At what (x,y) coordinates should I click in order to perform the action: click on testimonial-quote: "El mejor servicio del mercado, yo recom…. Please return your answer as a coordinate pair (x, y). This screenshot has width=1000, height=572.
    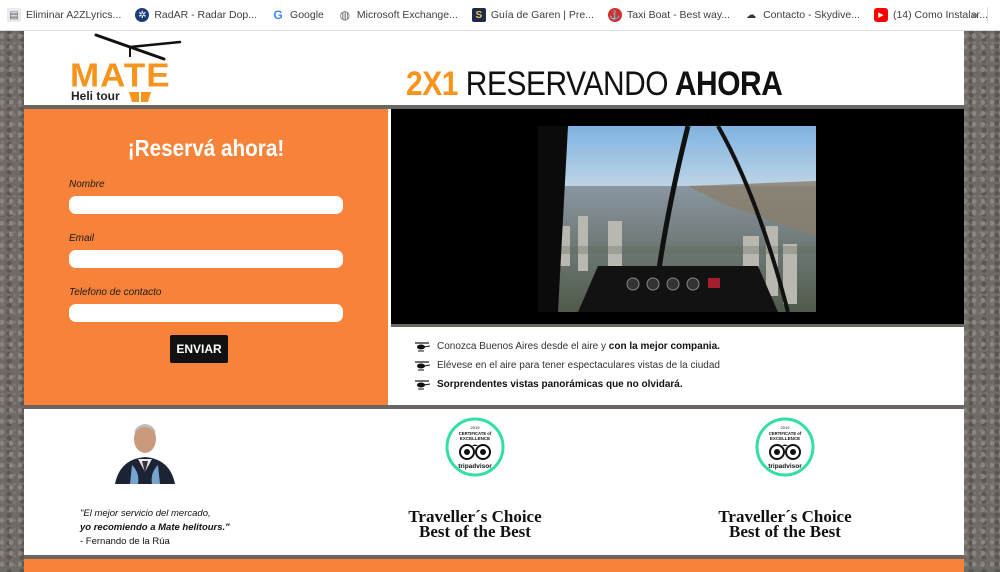
    Looking at the image, I should click on (155, 527).